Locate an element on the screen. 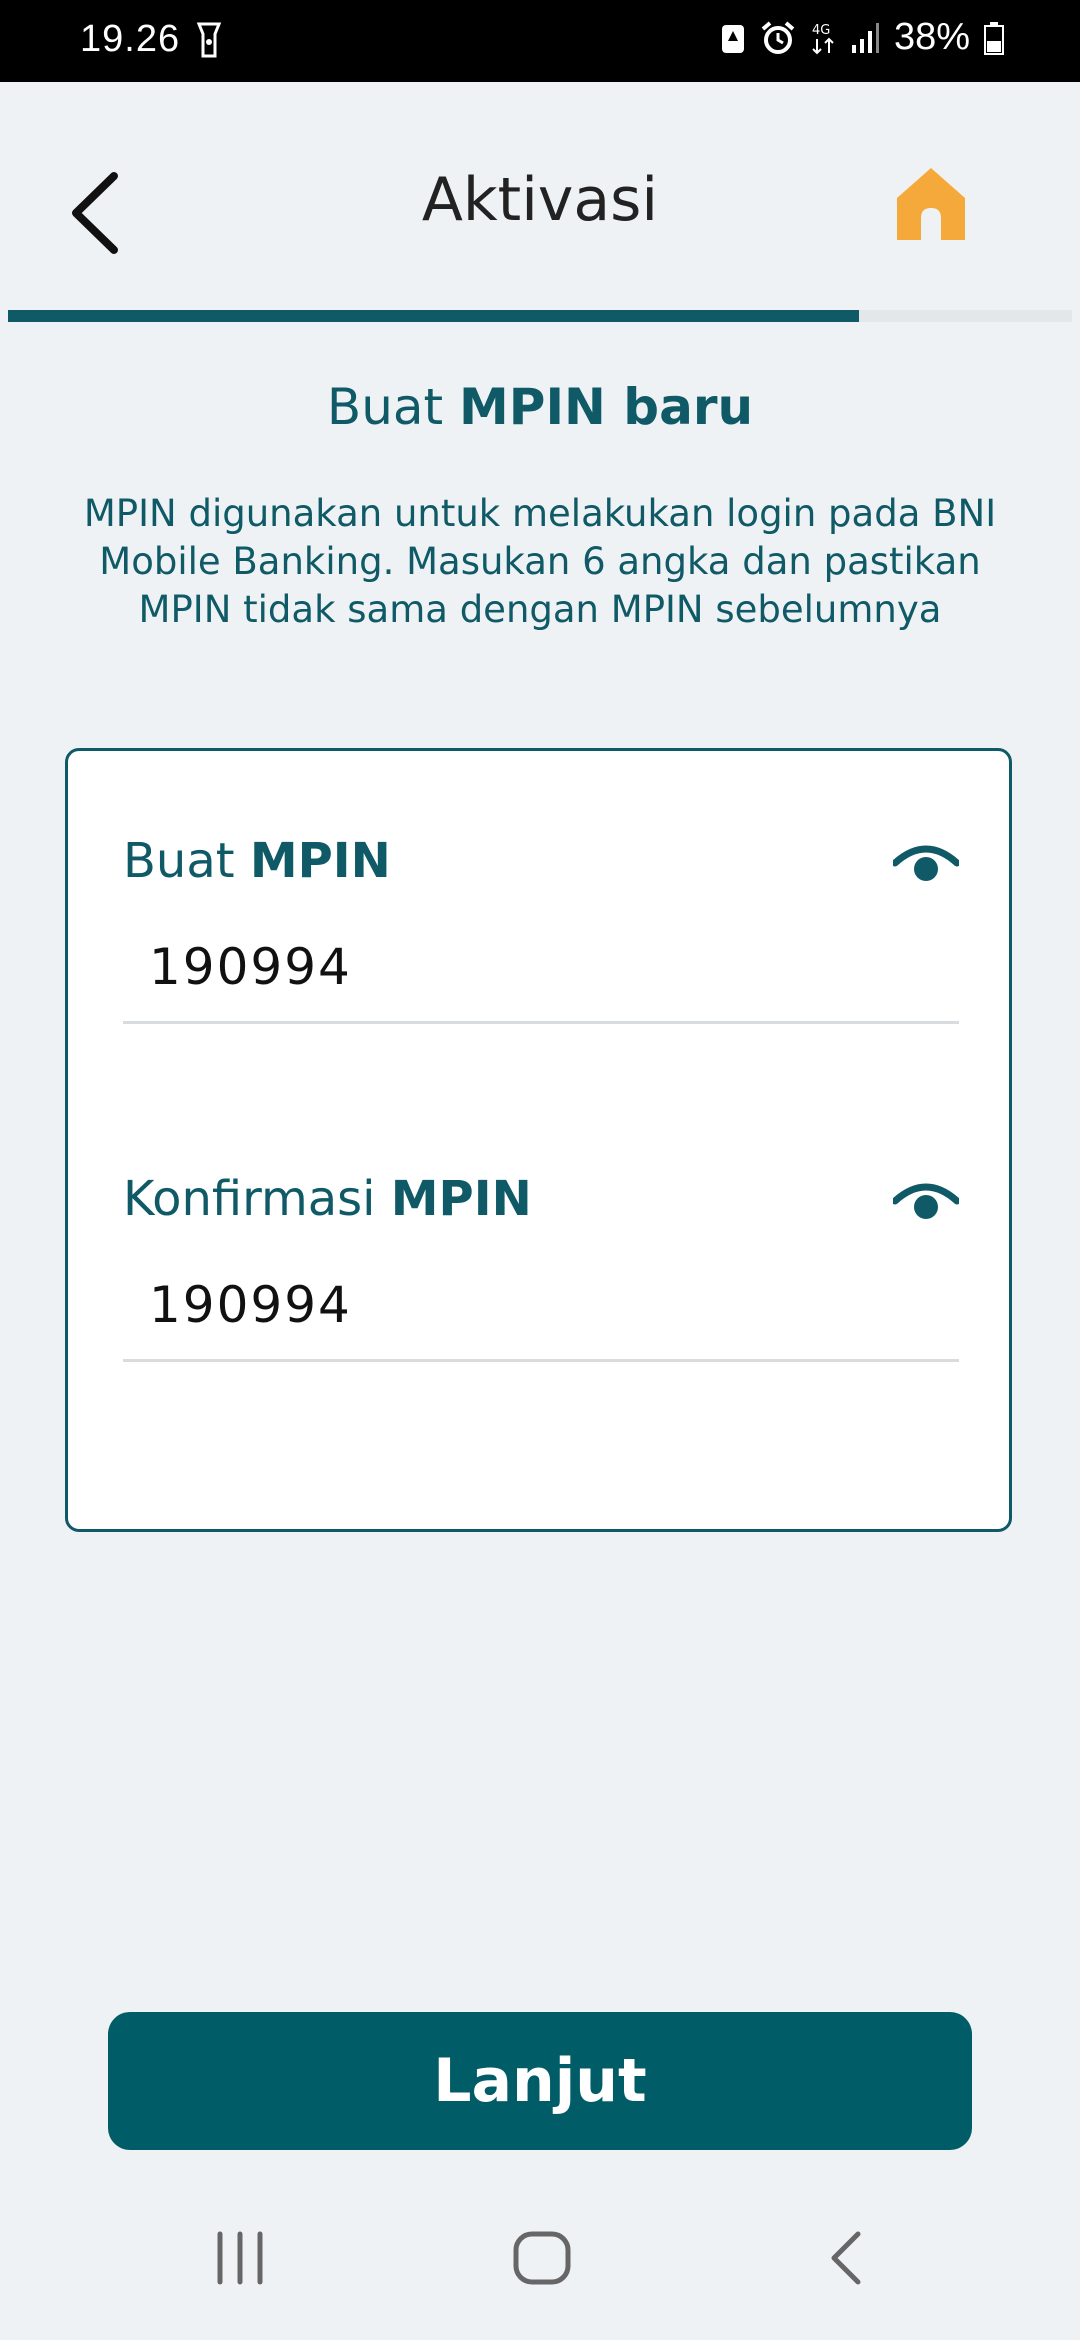  back-icon is located at coordinates (846, 2258).